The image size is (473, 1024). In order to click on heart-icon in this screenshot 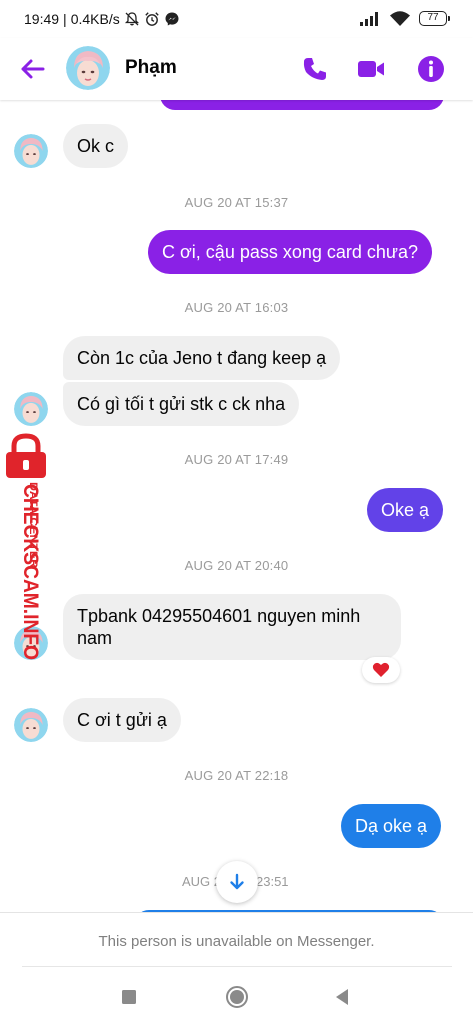, I will do `click(381, 669)`.